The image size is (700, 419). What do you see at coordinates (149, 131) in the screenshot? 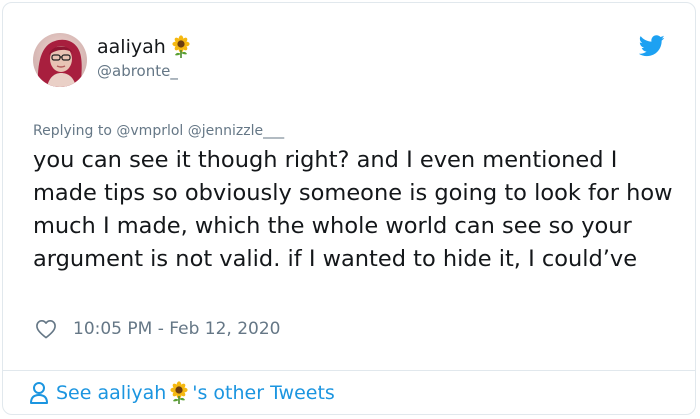
I see `mention-link: @vmprlol` at bounding box center [149, 131].